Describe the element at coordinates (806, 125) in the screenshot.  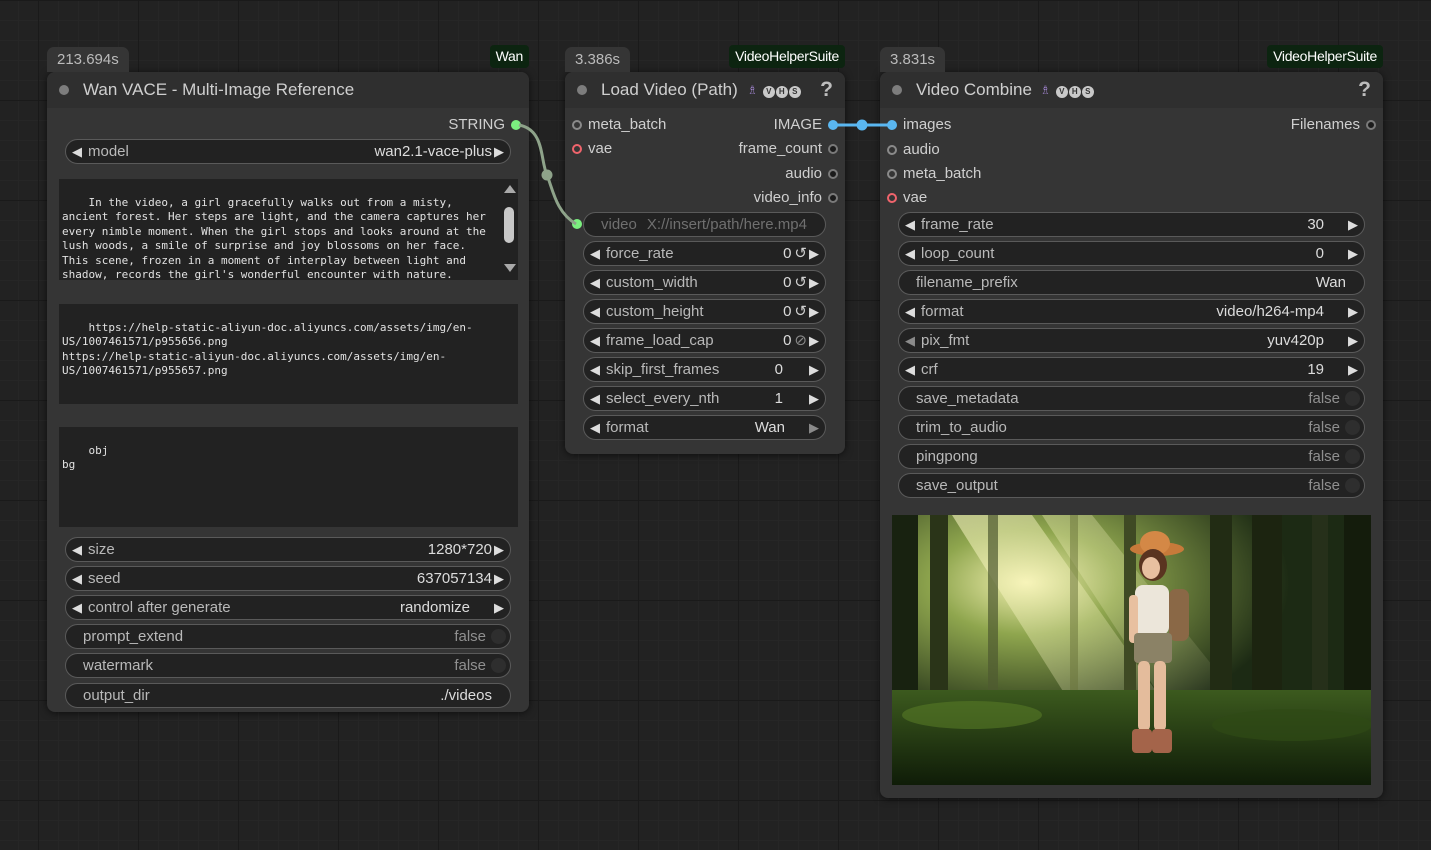
I see `output-image: IMAGE` at that location.